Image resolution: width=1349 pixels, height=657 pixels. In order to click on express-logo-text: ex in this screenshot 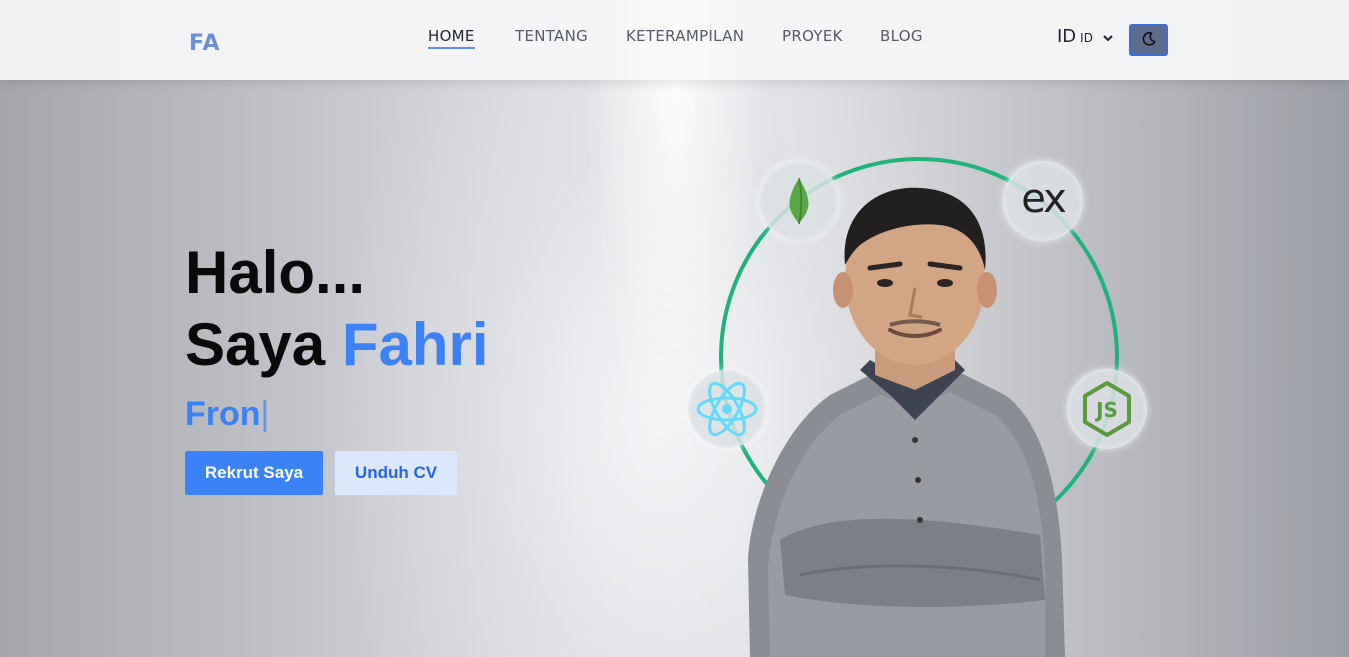, I will do `click(1044, 199)`.